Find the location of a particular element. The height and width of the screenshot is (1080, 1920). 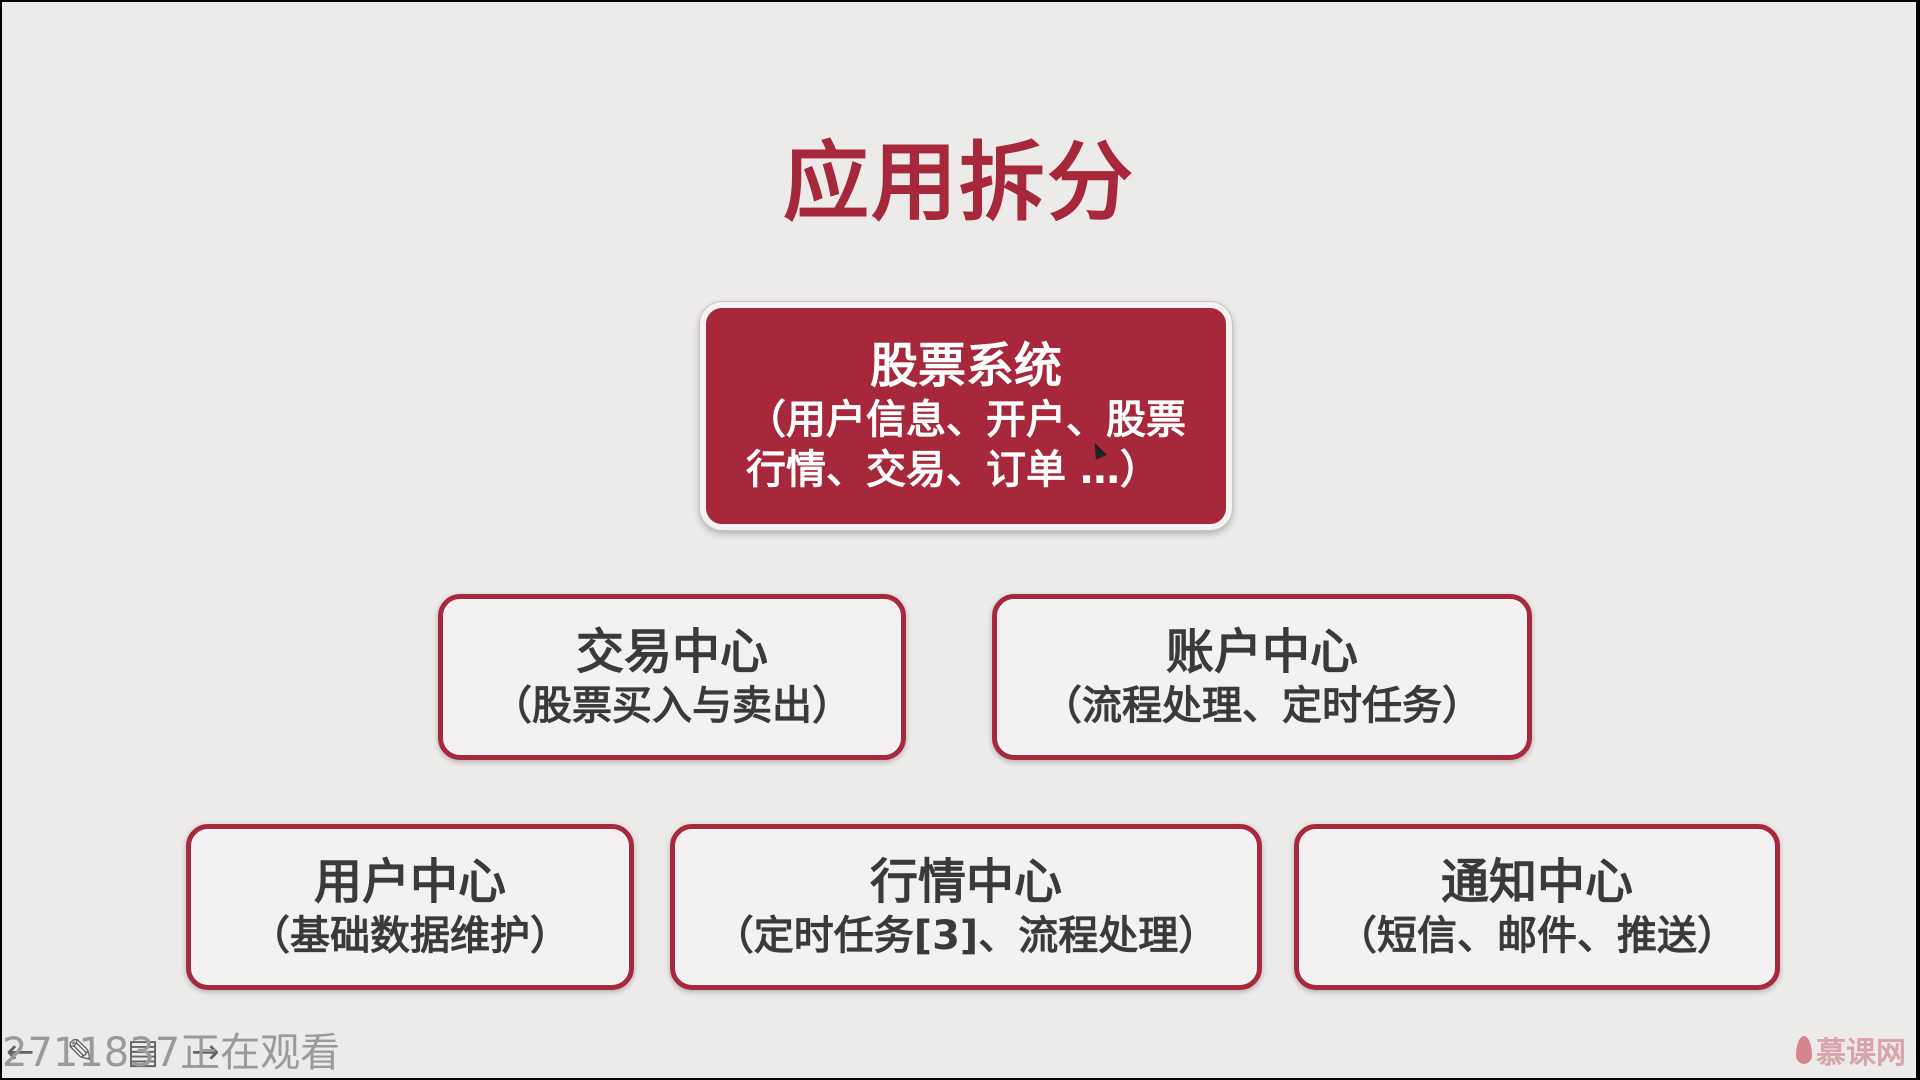

node-name: 通知中心 is located at coordinates (1536, 882).